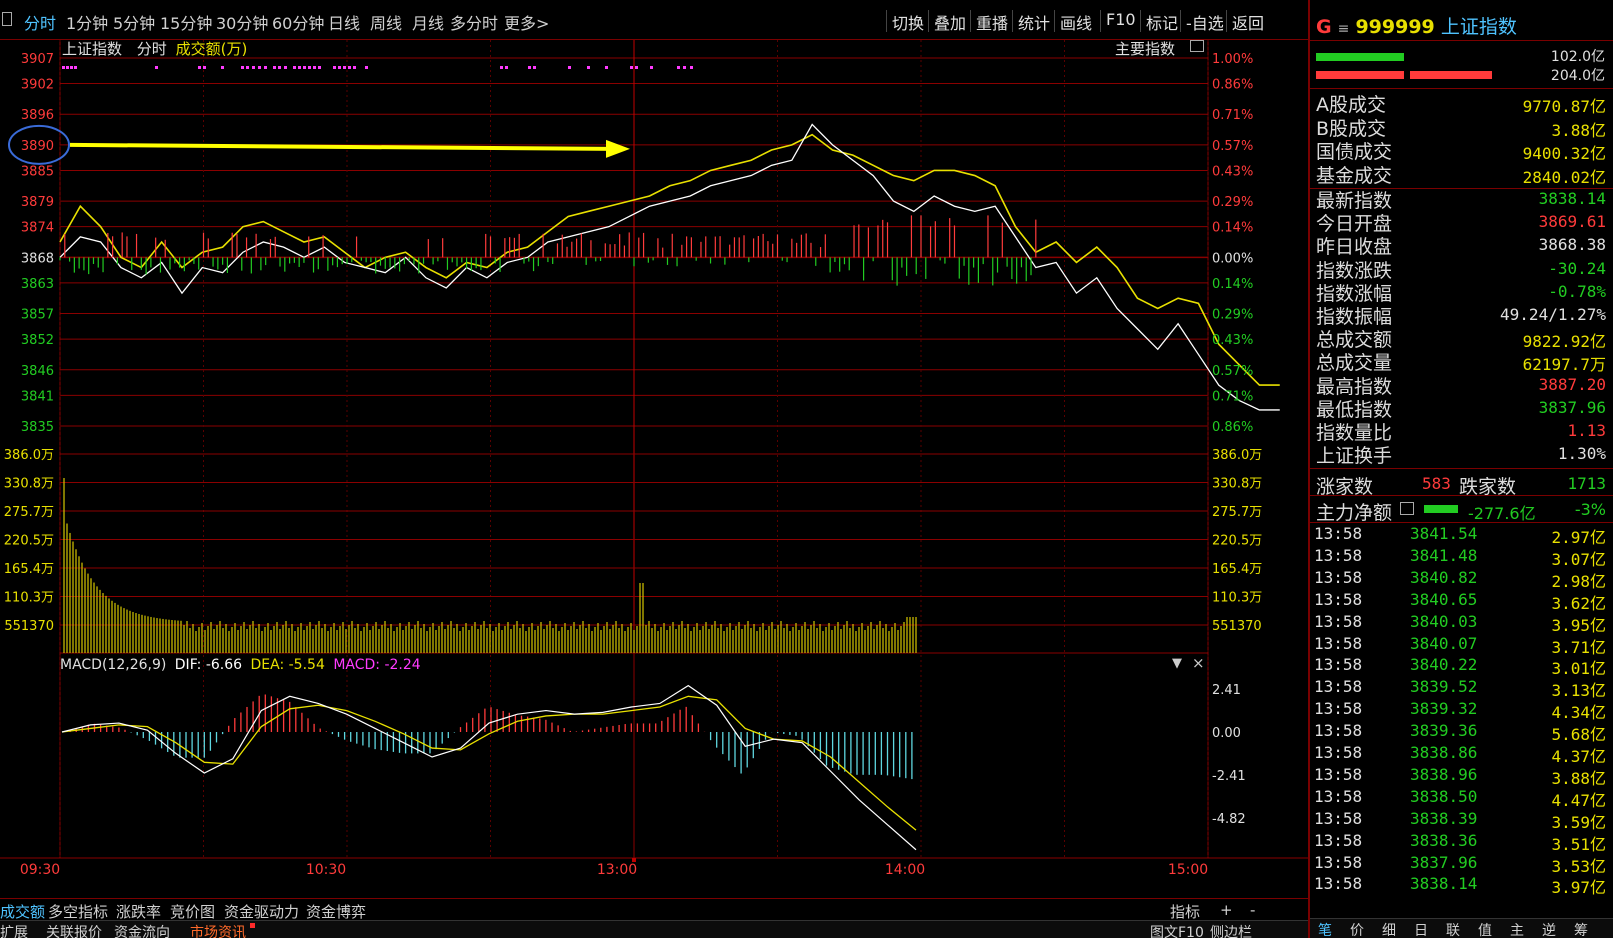 The image size is (1613, 938). I want to click on panel-toggle-icon, so click(7, 19).